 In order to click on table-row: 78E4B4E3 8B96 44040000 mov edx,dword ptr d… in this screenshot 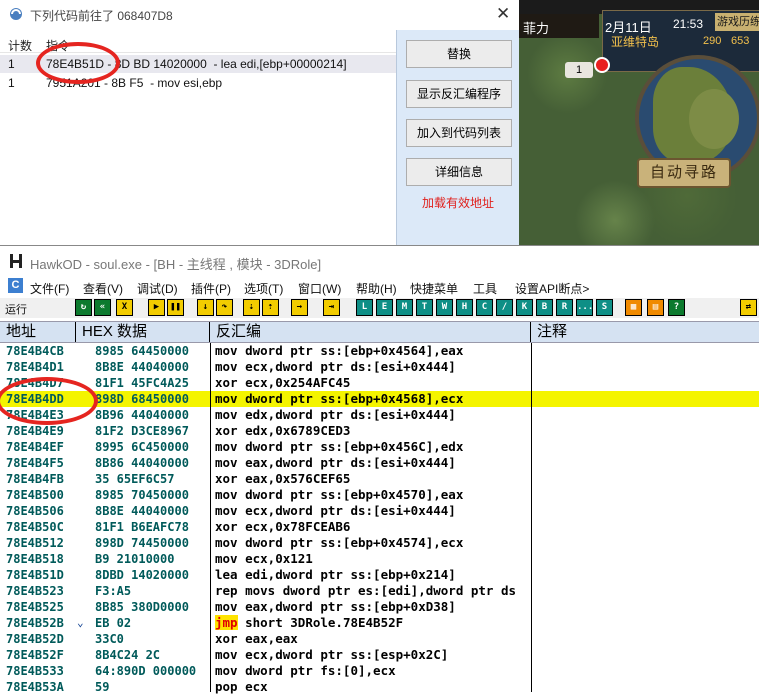, I will do `click(379, 415)`.